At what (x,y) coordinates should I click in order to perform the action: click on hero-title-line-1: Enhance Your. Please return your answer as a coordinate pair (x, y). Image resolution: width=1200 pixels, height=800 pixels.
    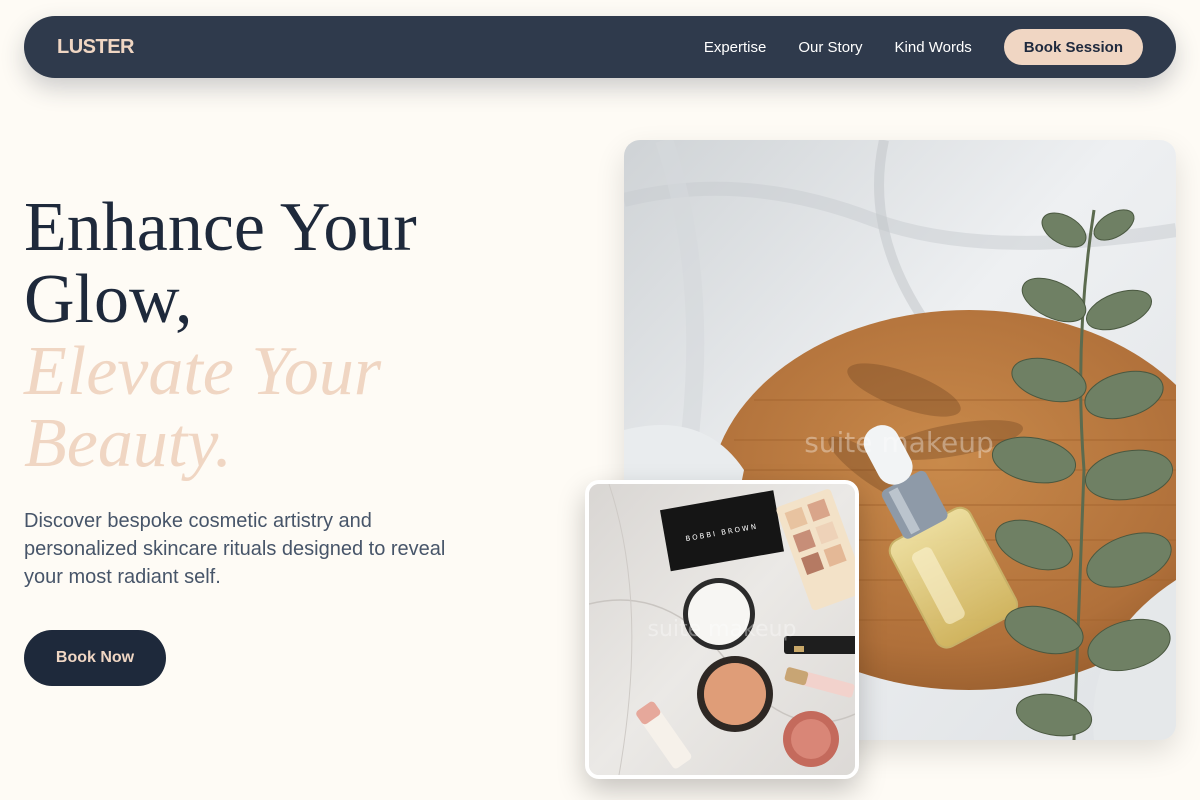
    Looking at the image, I should click on (220, 227).